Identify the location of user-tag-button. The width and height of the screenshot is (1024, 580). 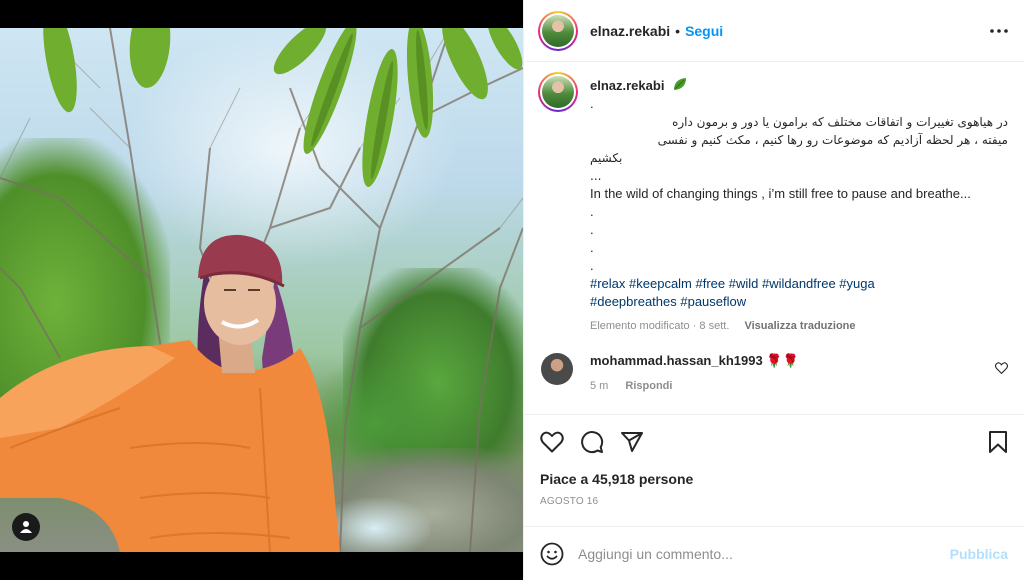
(26, 527).